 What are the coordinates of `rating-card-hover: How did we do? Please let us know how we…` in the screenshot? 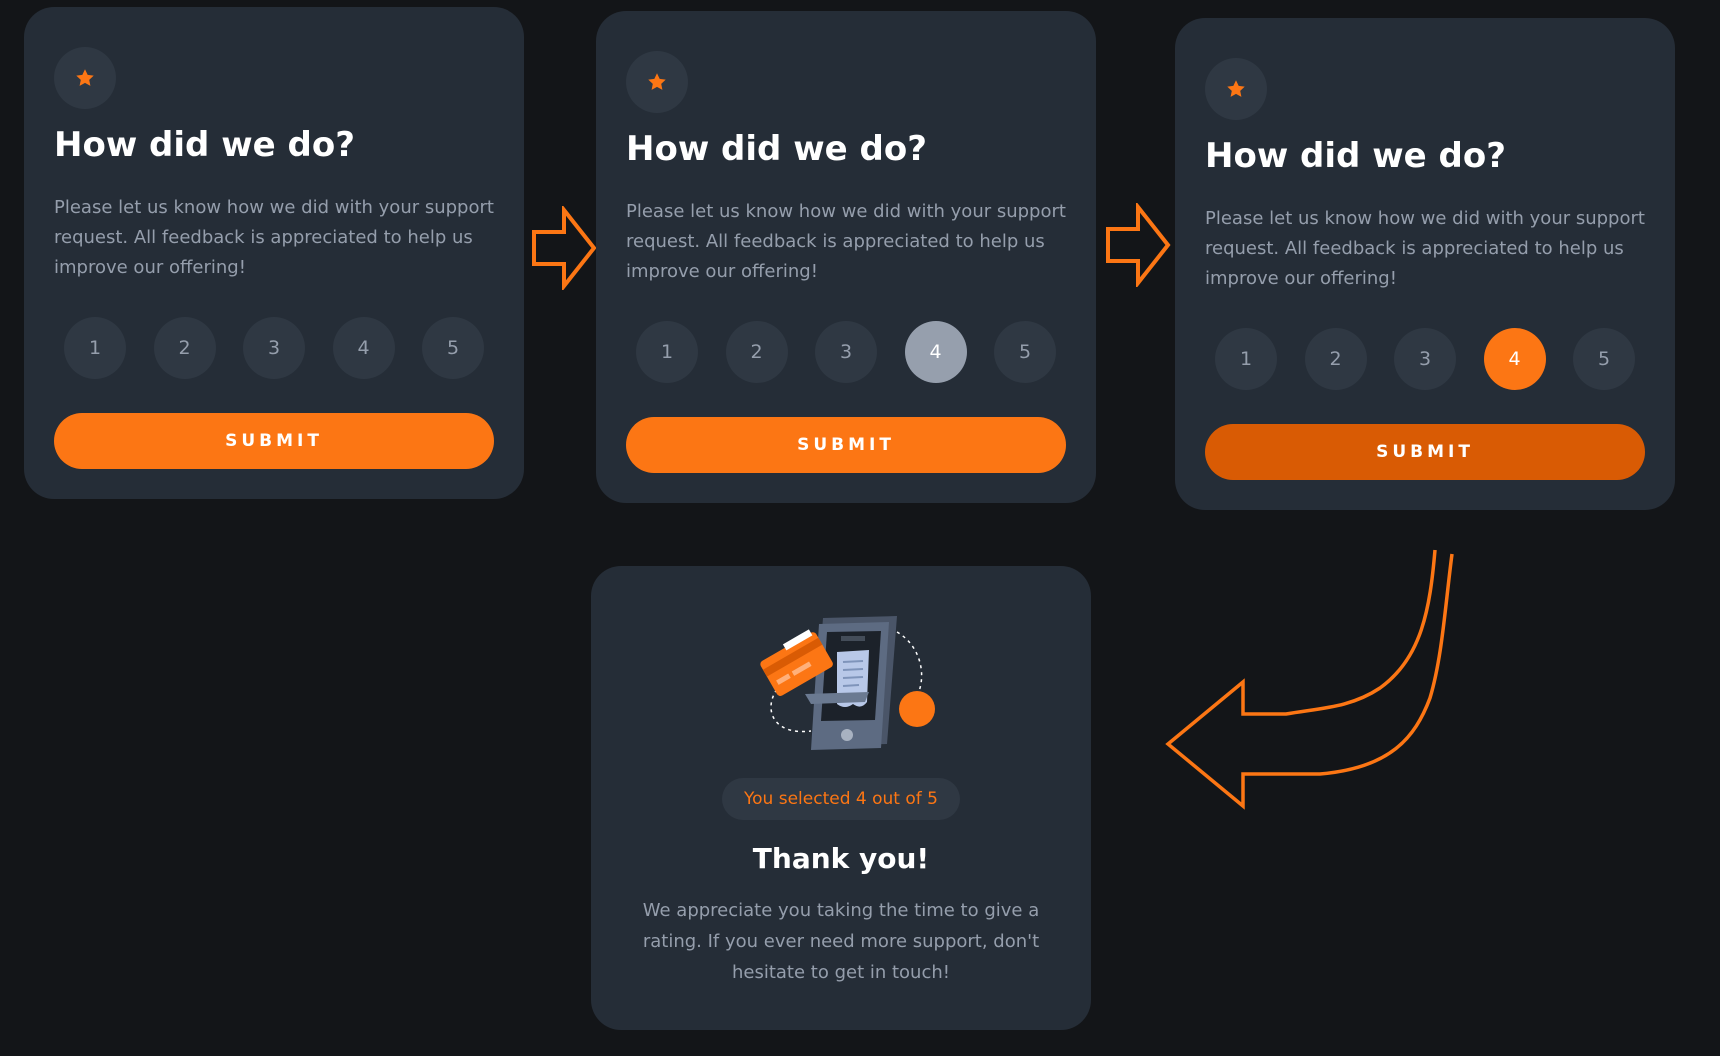 It's located at (846, 257).